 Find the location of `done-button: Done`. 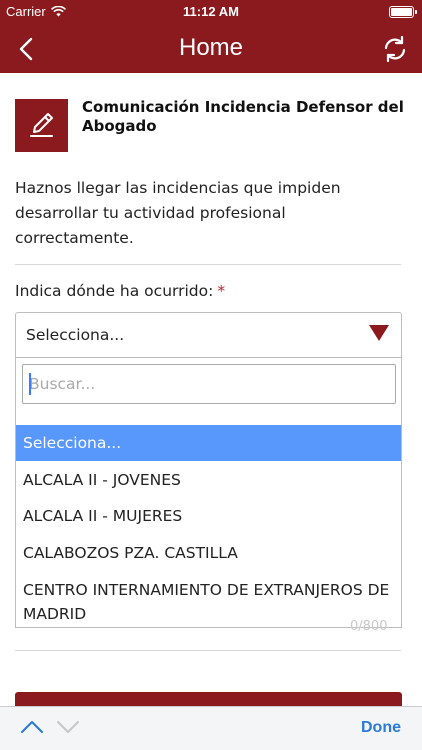

done-button: Done is located at coordinates (381, 728).